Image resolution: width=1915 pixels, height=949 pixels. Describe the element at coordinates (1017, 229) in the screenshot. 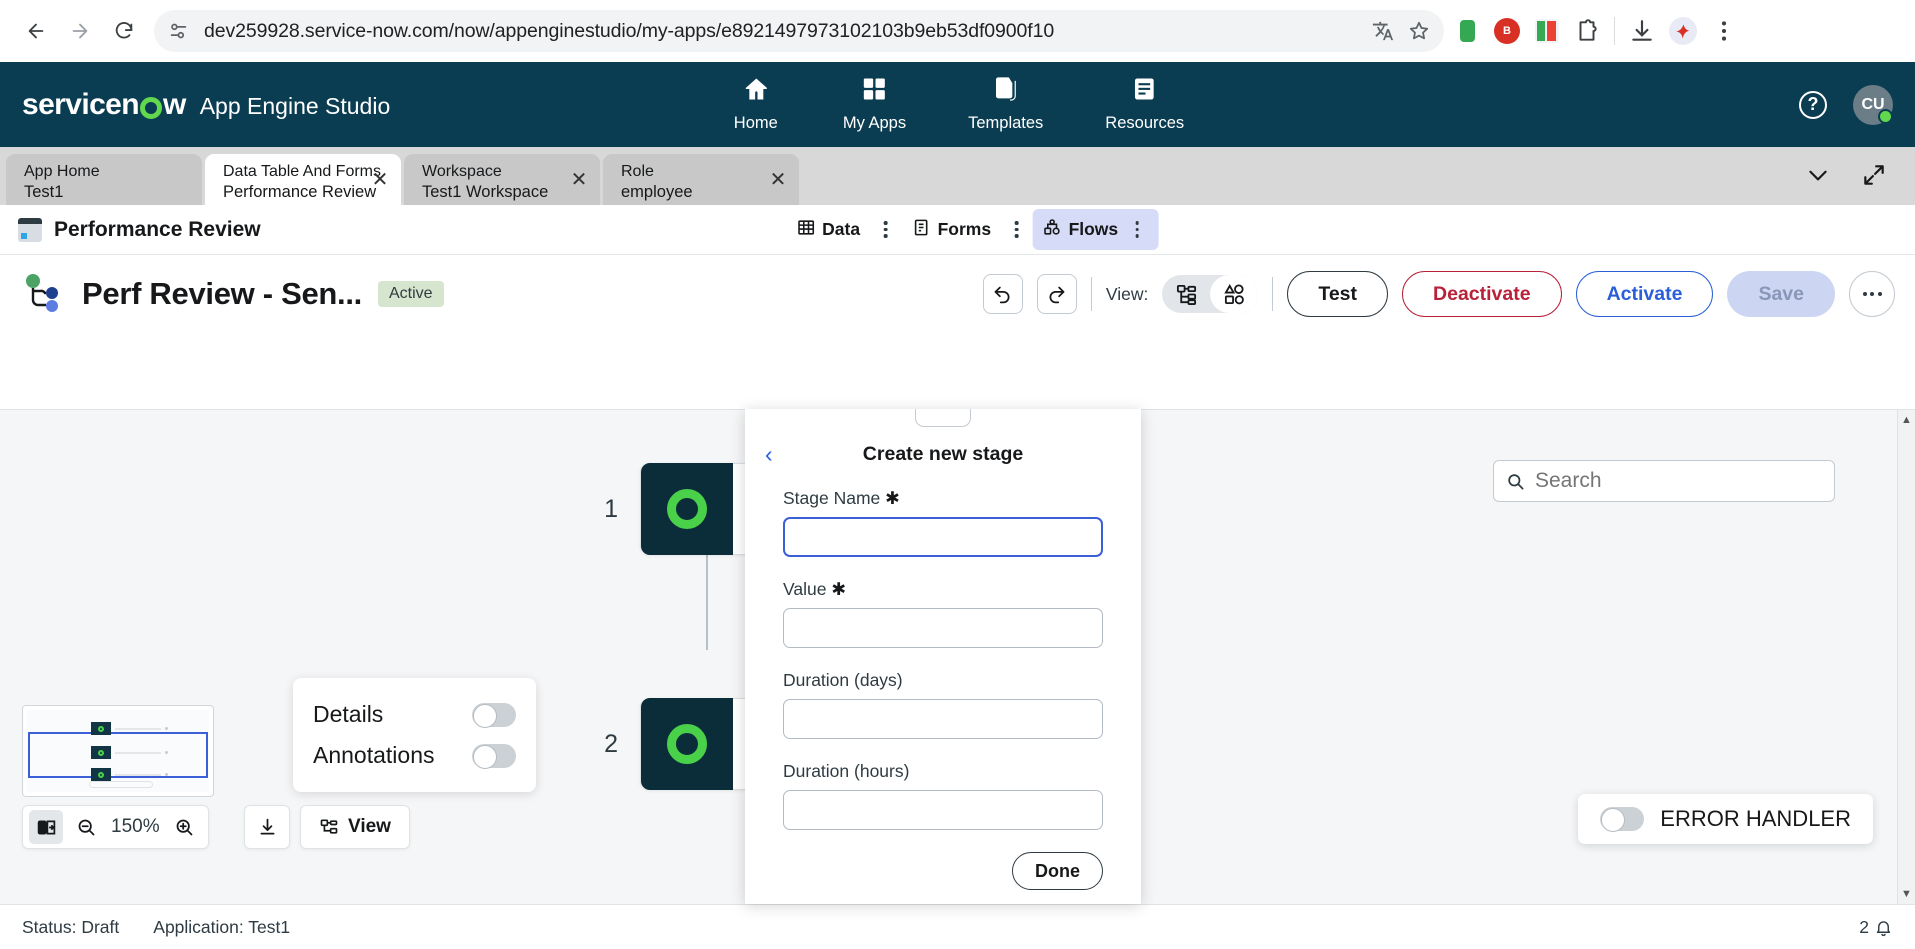

I see `forms-kebab-menu` at that location.